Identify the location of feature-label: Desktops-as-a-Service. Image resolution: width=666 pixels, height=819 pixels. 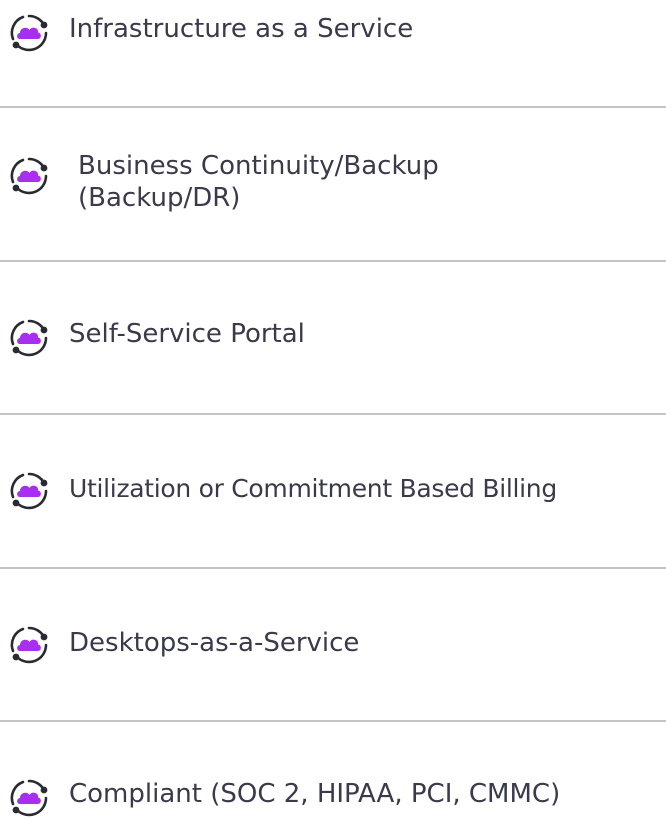
(214, 643).